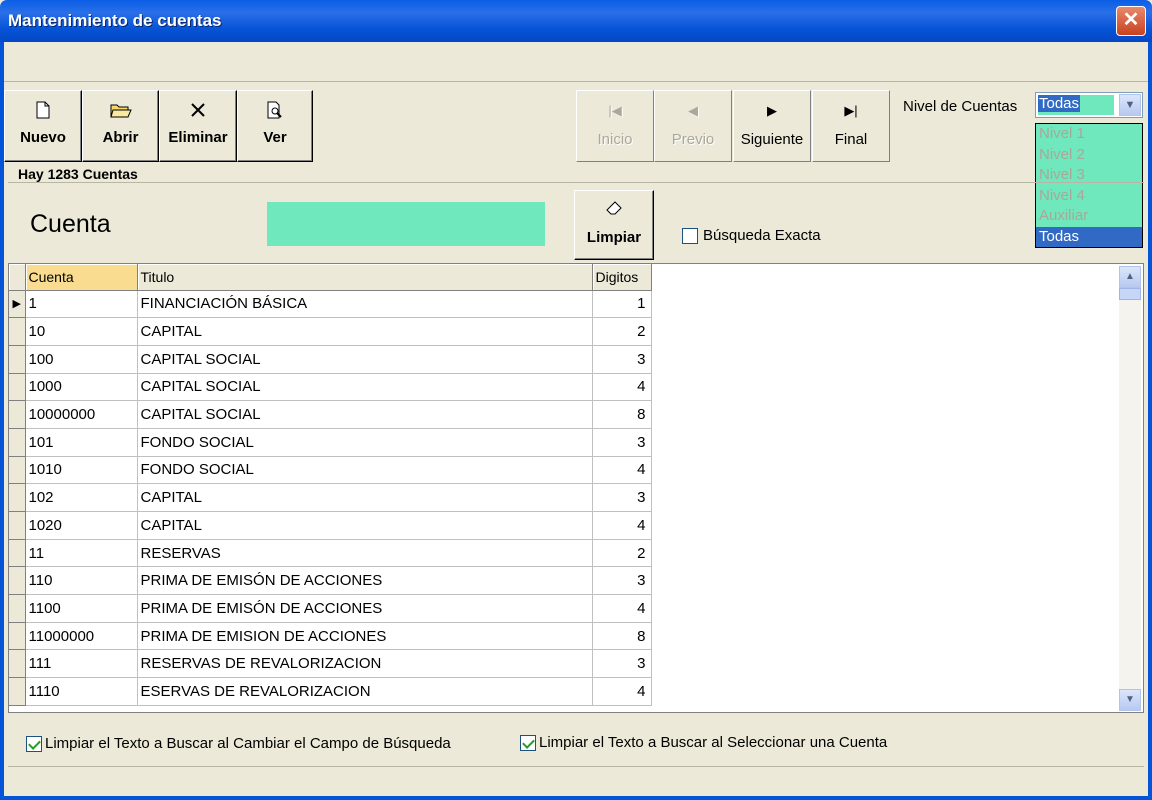  I want to click on limpiar-cambiar-checkbox, so click(34, 744).